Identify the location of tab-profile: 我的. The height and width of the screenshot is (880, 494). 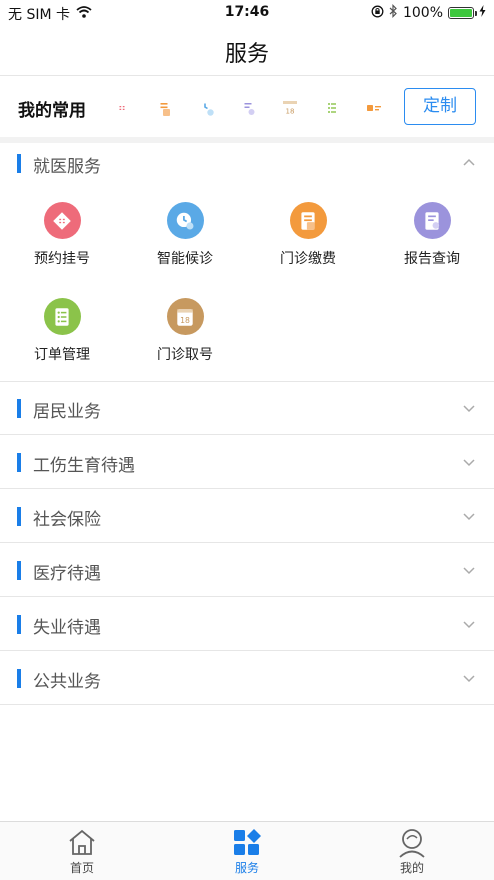
(412, 851).